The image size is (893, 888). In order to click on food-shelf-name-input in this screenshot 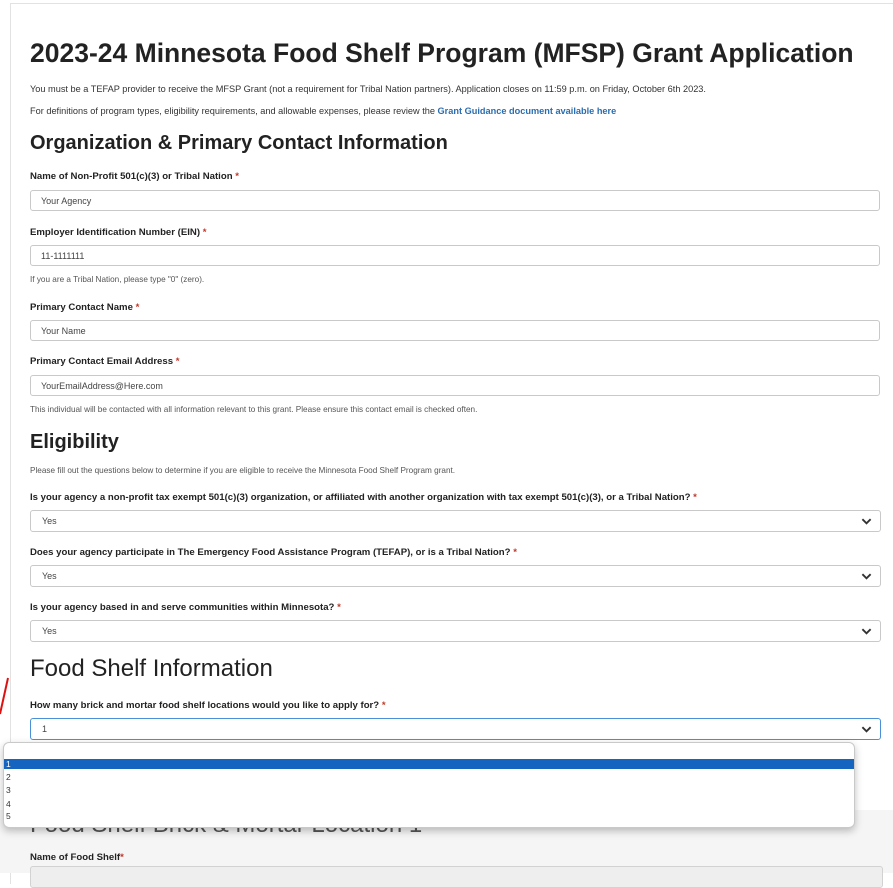, I will do `click(456, 877)`.